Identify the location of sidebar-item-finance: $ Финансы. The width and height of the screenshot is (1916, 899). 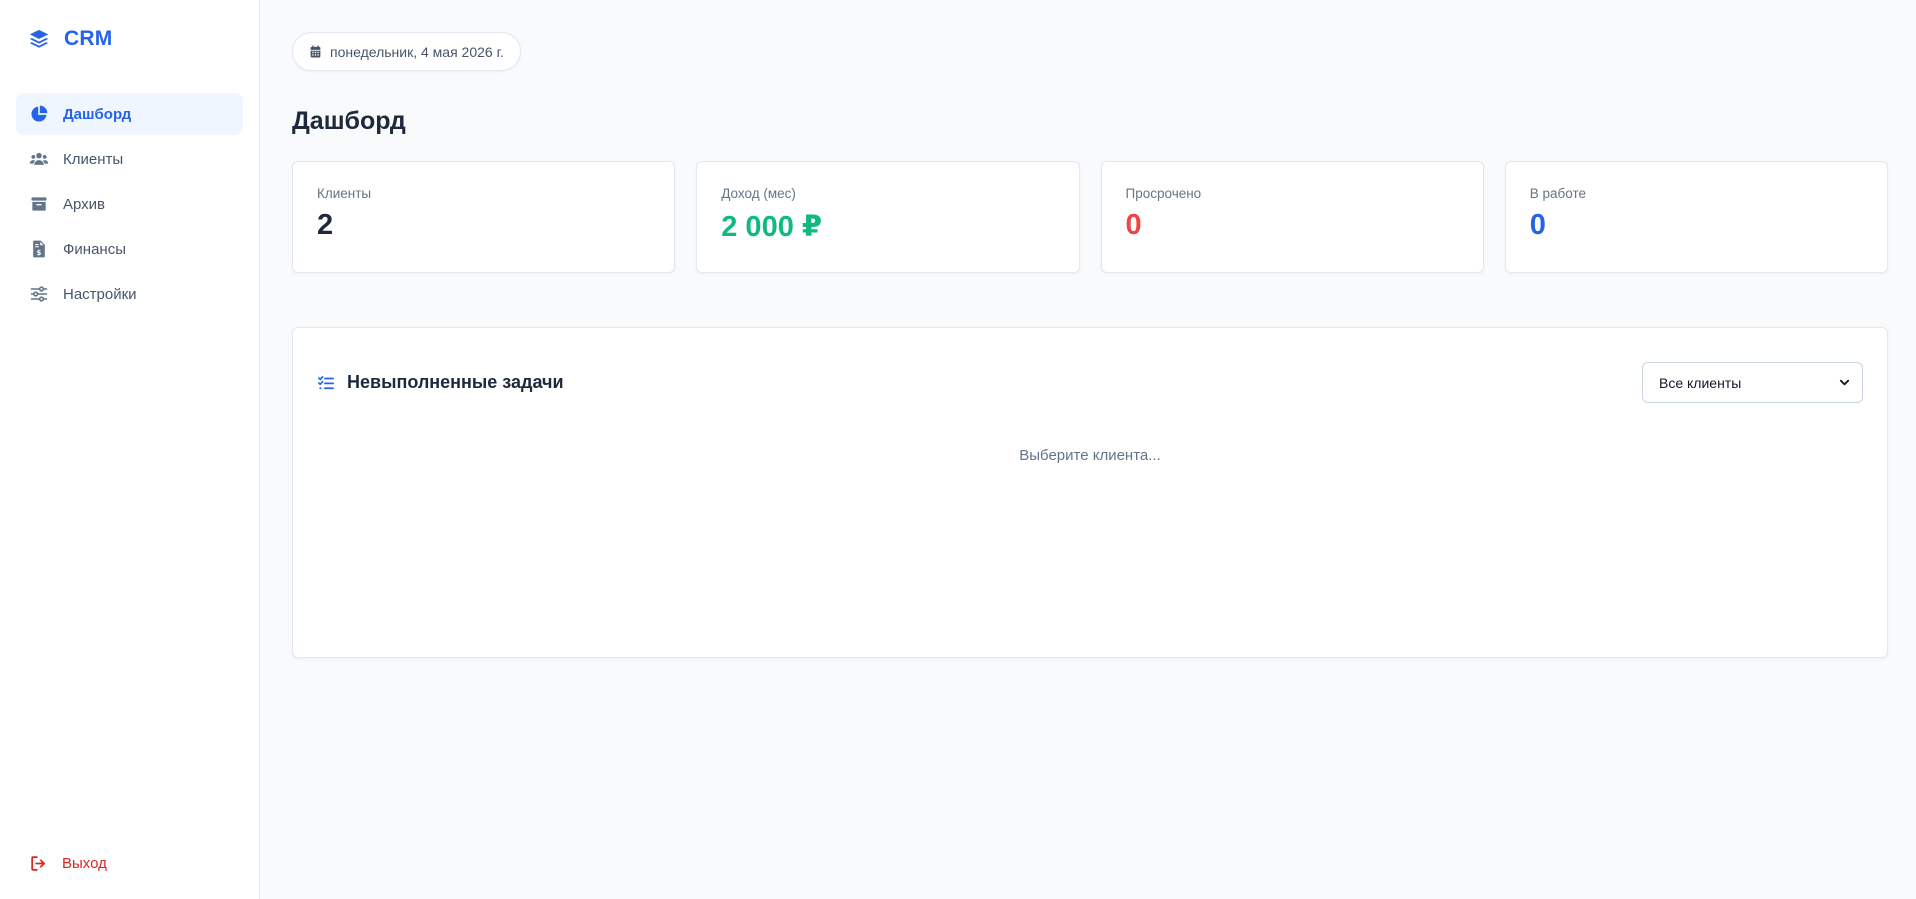
(129, 249).